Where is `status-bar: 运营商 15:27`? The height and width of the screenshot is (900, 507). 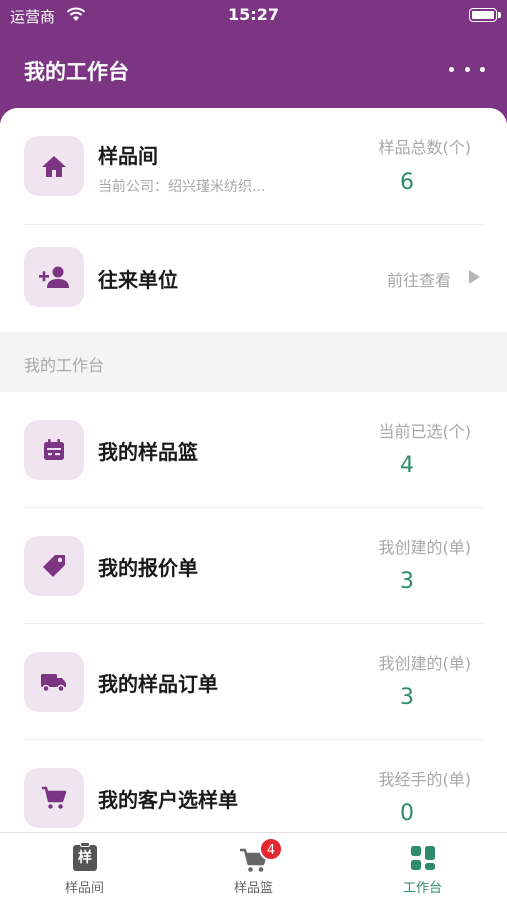
status-bar: 运营商 15:27 is located at coordinates (253, 15).